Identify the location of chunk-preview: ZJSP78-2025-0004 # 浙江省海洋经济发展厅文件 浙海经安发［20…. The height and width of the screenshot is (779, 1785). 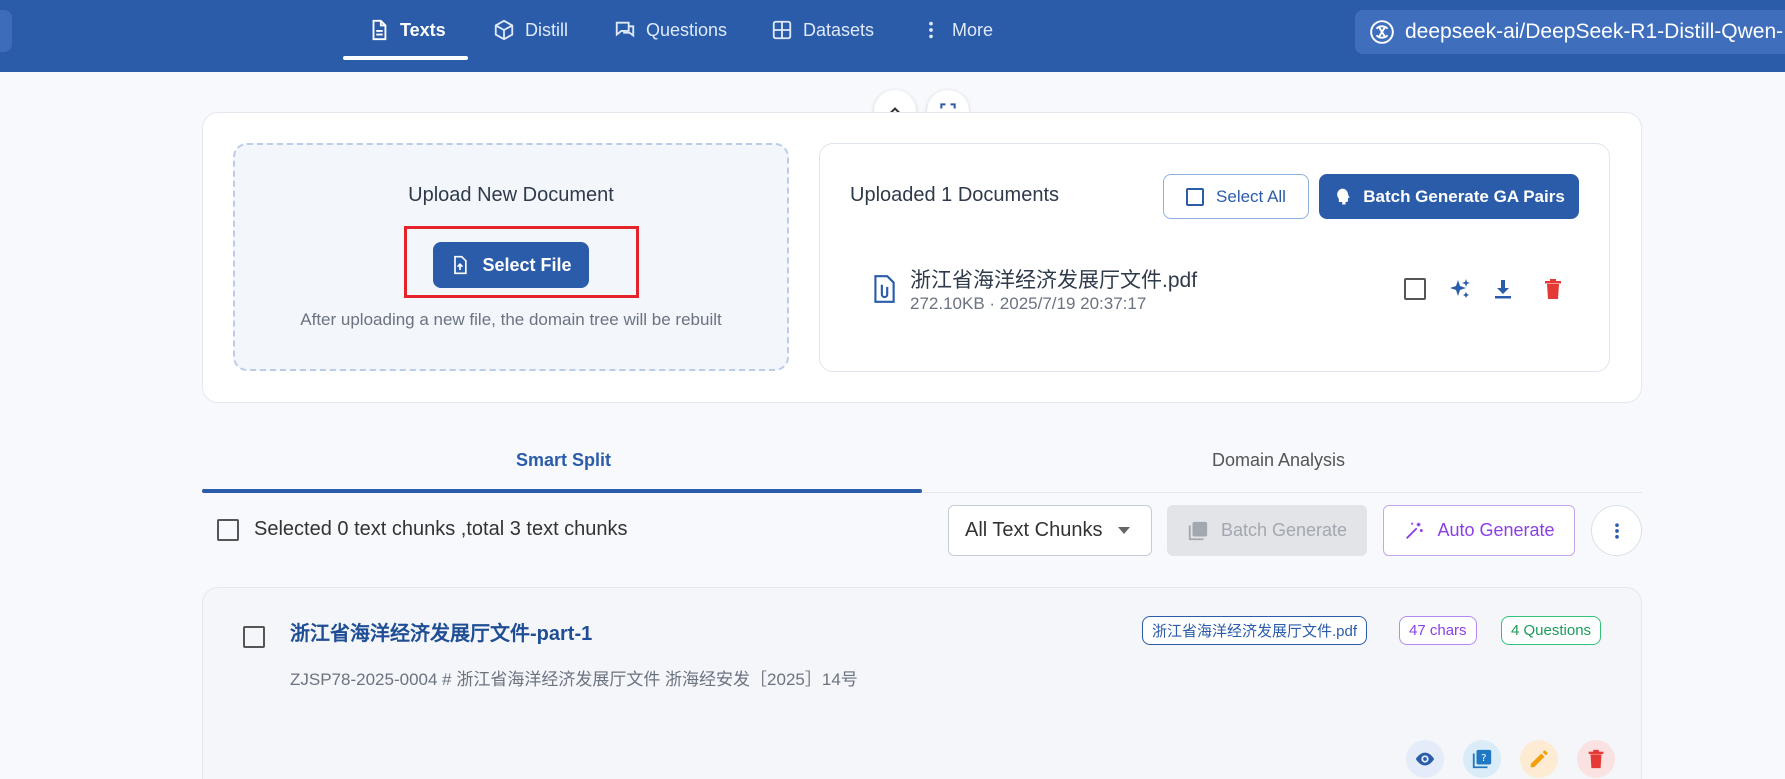
(574, 679).